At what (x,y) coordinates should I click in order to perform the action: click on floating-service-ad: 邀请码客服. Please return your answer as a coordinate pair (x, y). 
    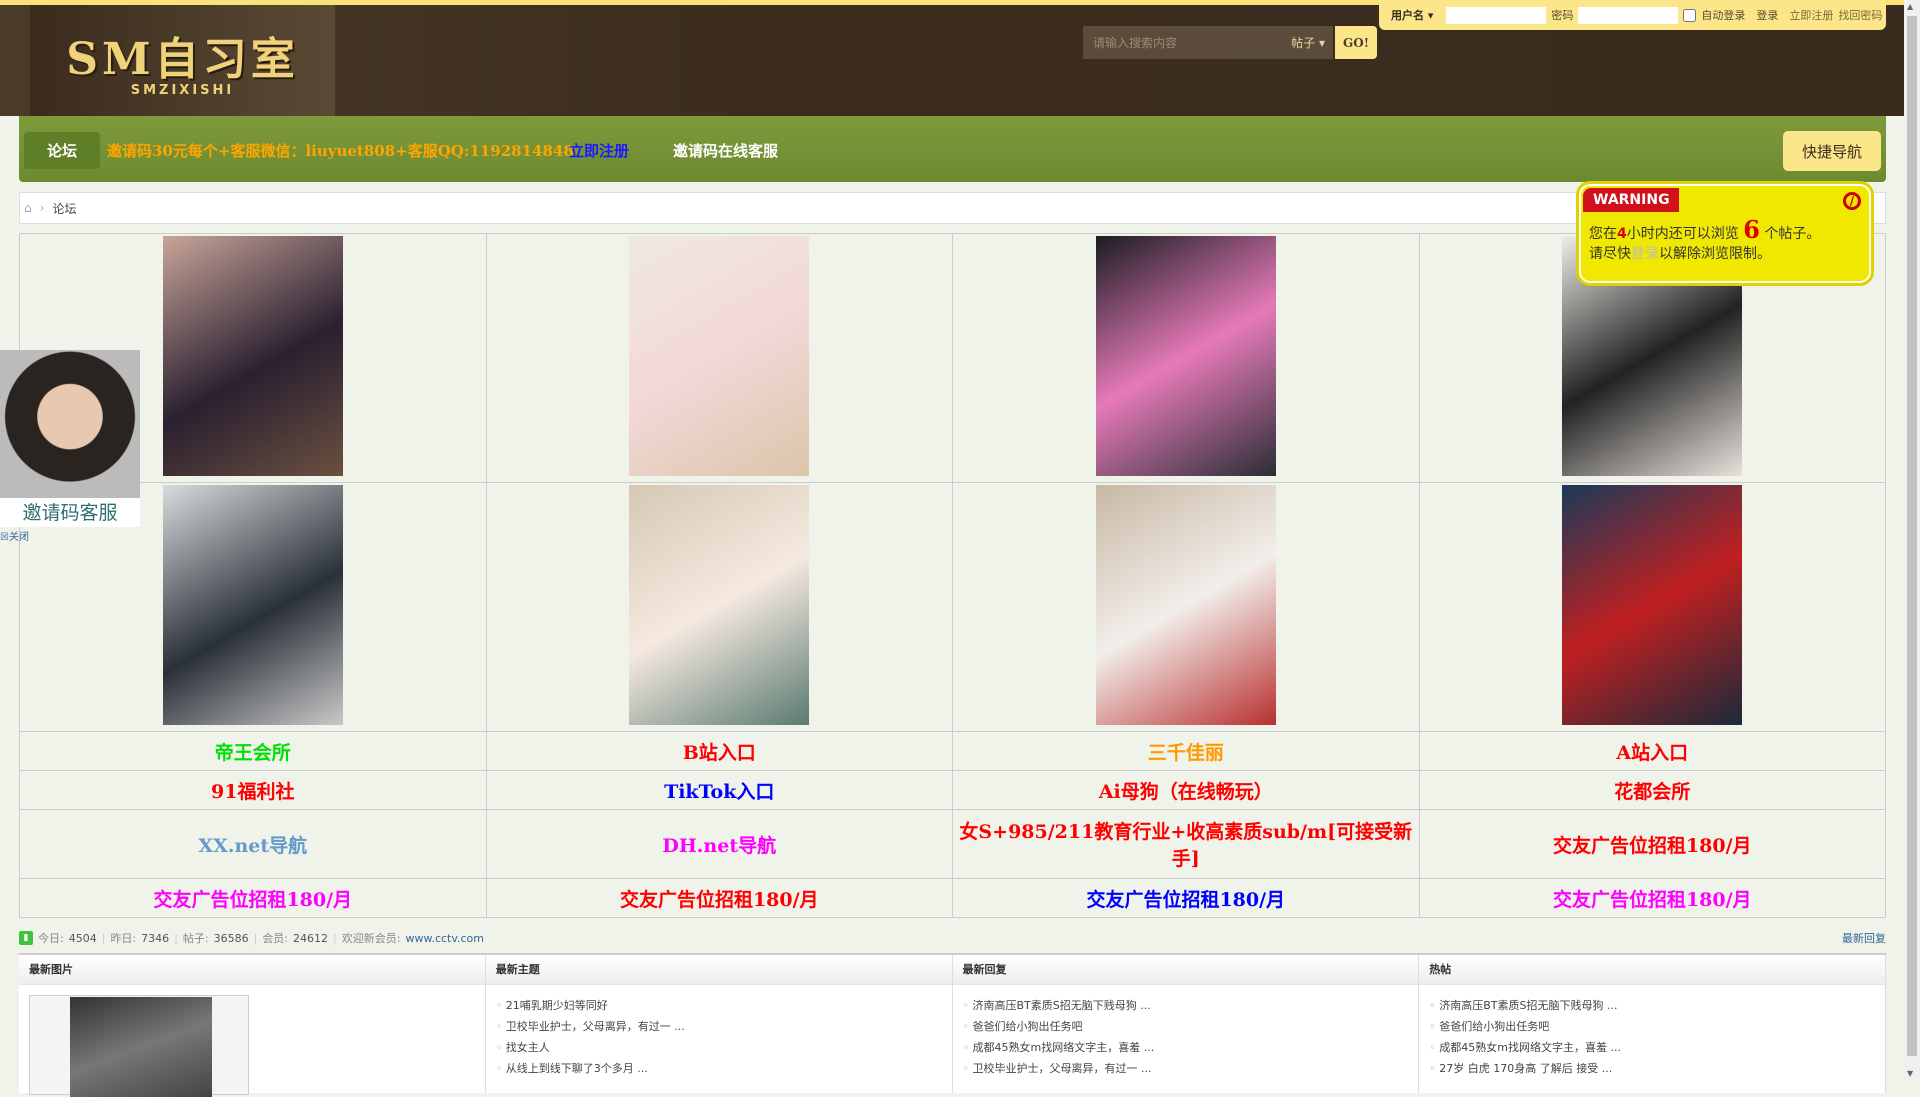
    Looking at the image, I should click on (70, 438).